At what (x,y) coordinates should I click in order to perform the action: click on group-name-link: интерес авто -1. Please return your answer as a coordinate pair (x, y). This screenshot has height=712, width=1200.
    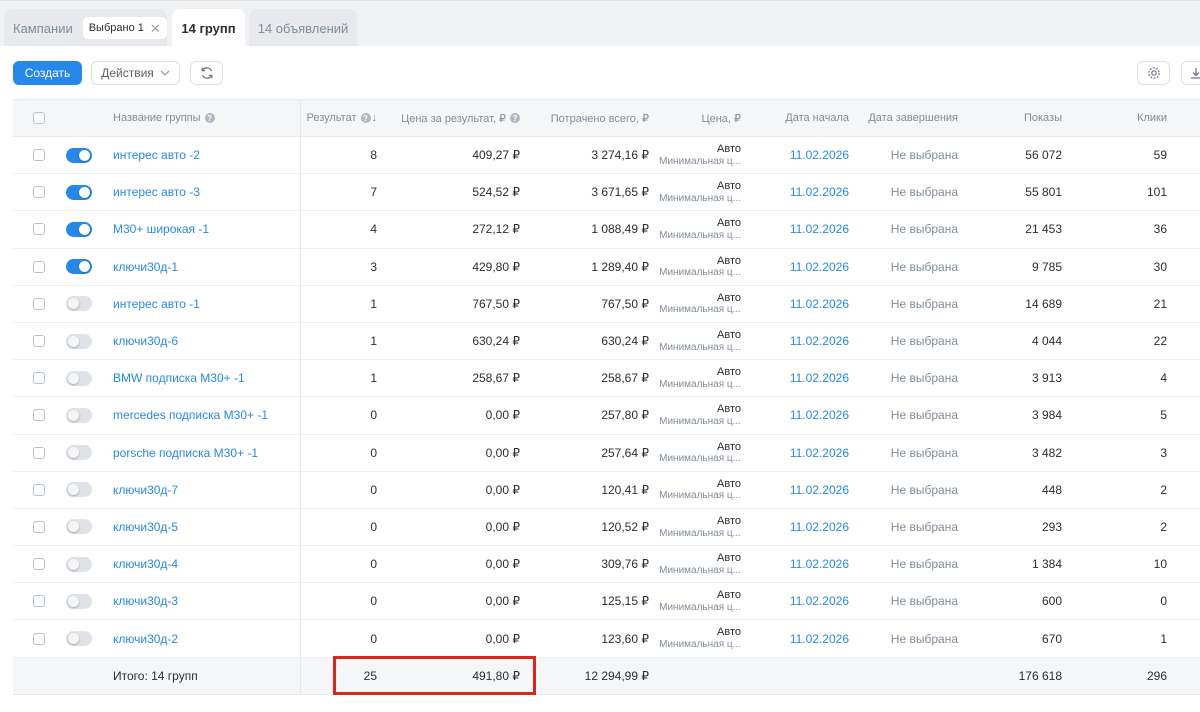
    Looking at the image, I should click on (203, 304).